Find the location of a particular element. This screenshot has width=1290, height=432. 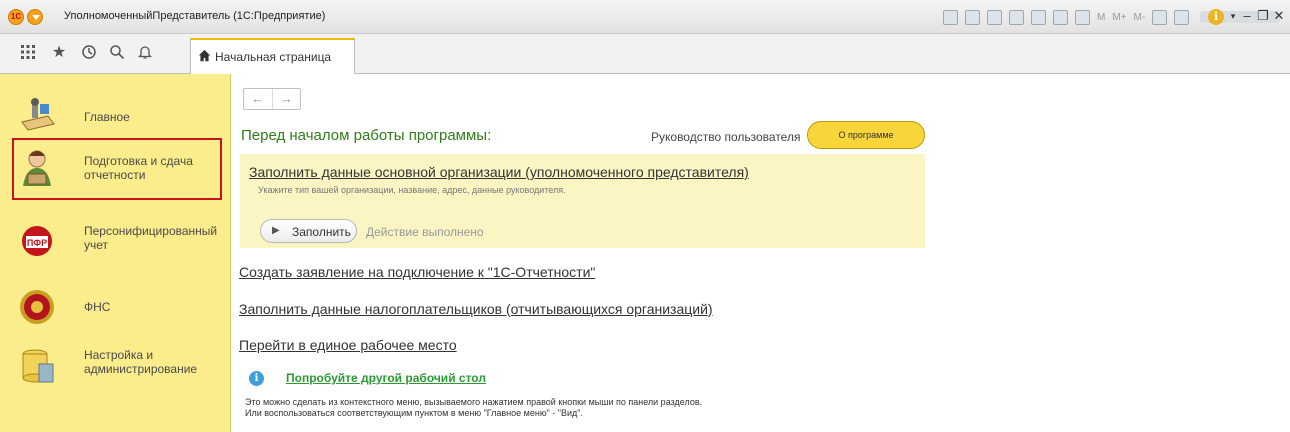

fill-button: ▶ Заполнить is located at coordinates (308, 231).